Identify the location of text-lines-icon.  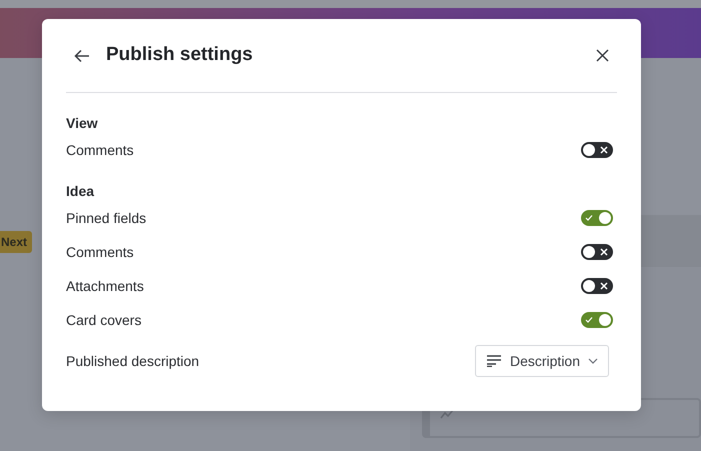
(494, 361).